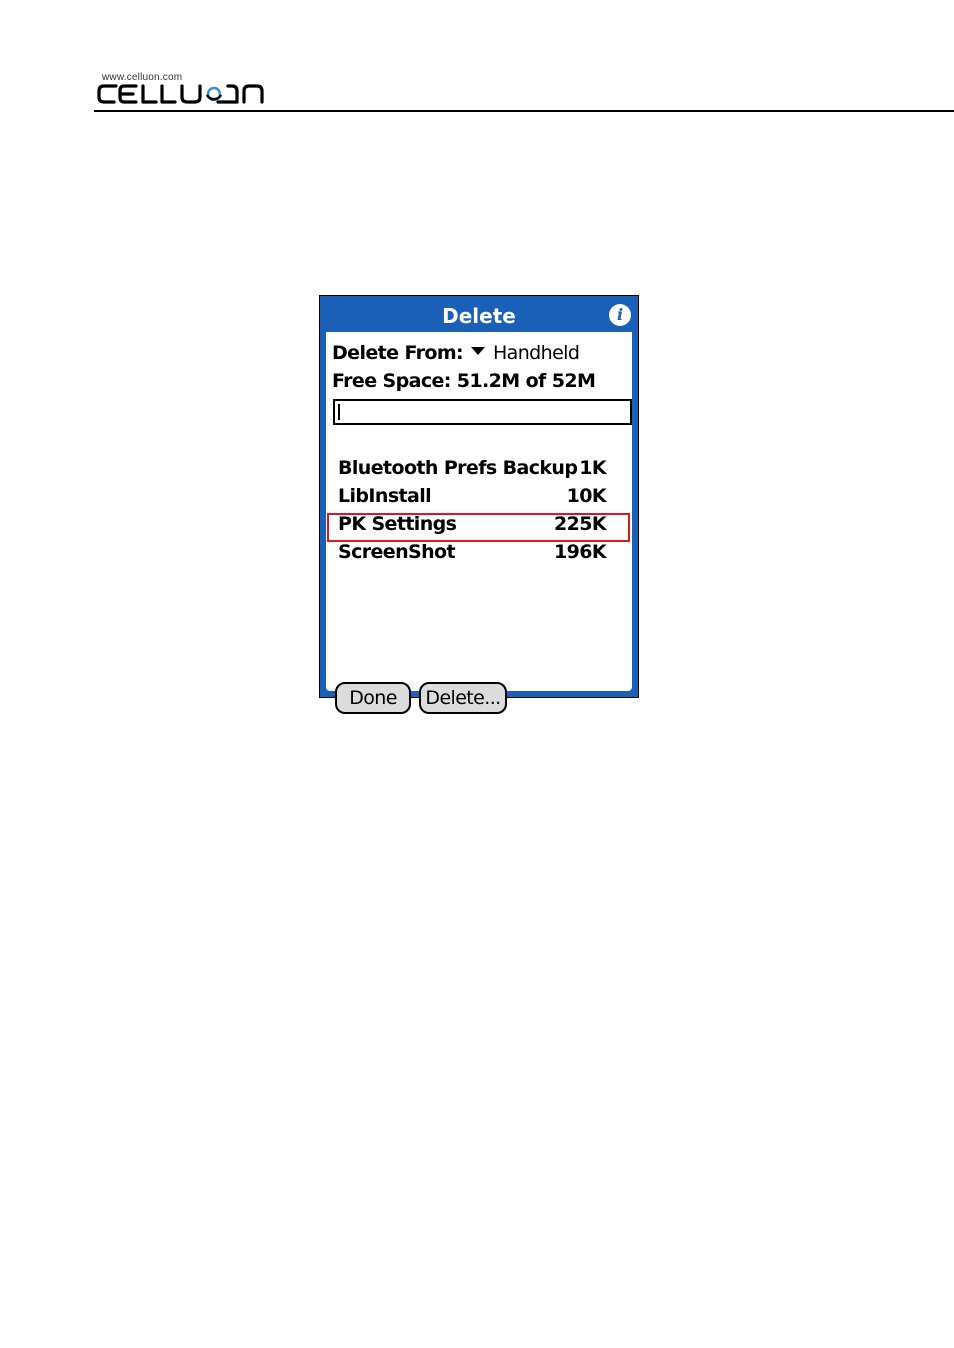  I want to click on app-list-item: LibInstall 10K, so click(479, 499).